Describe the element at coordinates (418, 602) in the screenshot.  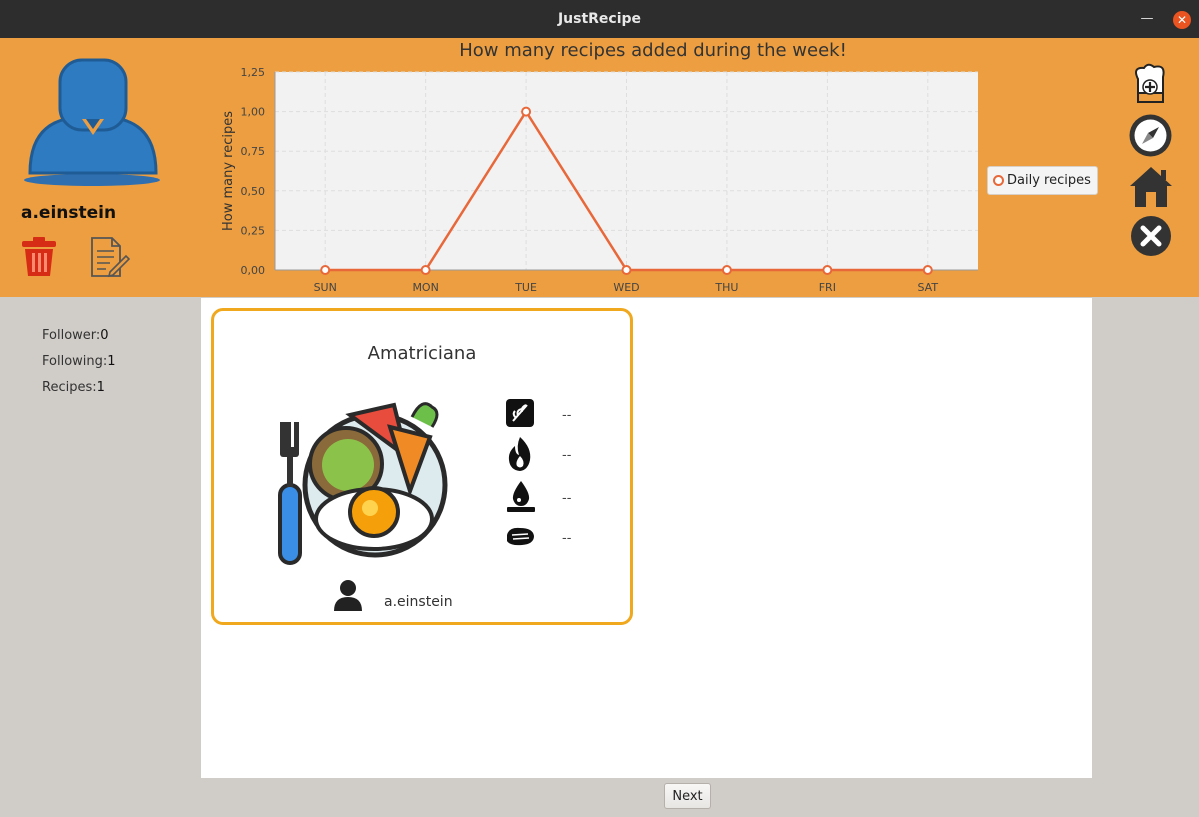
I see `recipe-author: a.einstein` at that location.